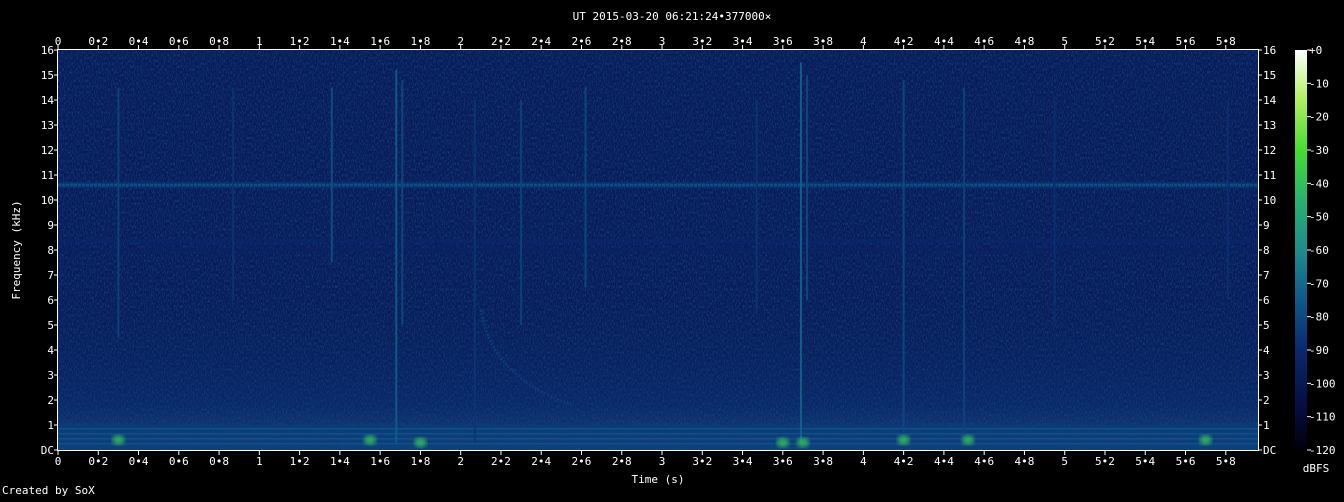 This screenshot has height=502, width=1344. Describe the element at coordinates (904, 461) in the screenshot. I see `x-tick-label-bottom: 4•2` at that location.